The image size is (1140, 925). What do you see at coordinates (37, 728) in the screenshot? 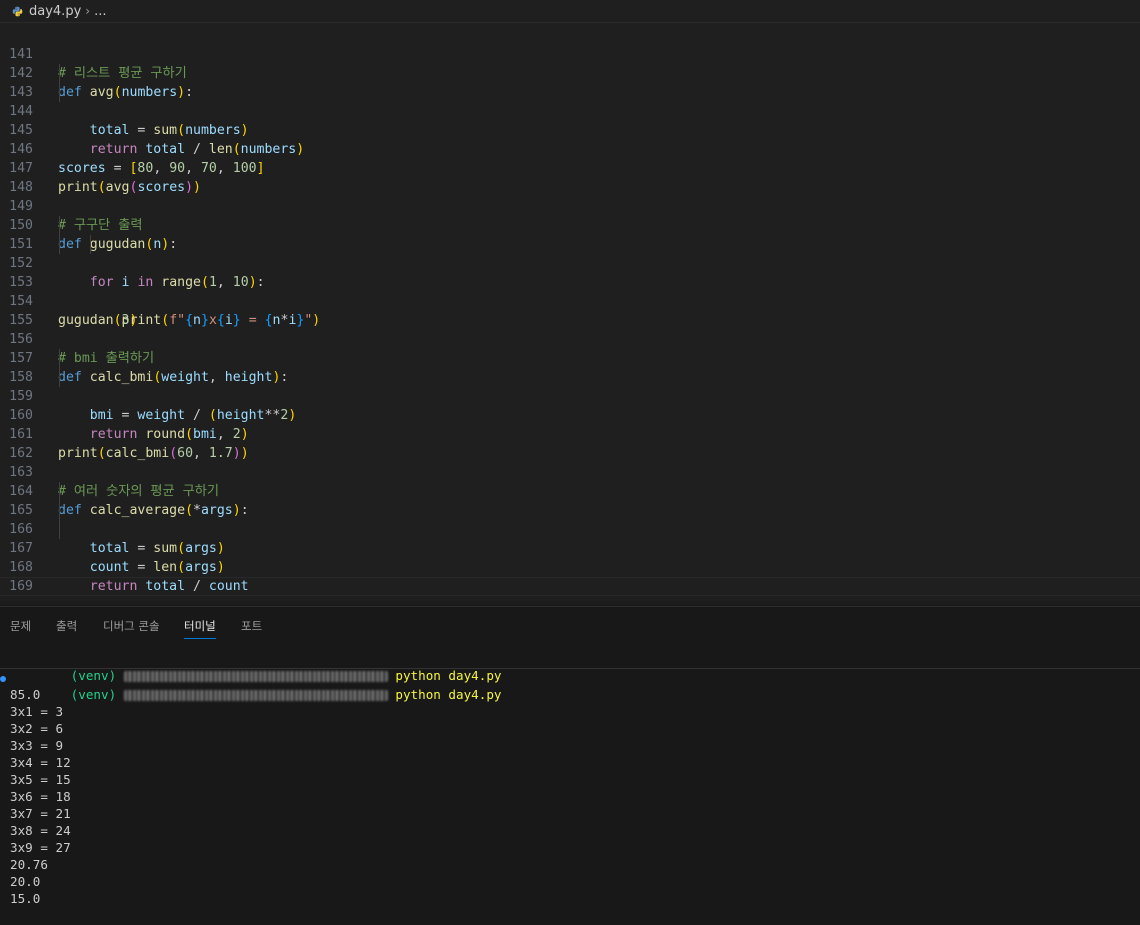
I see `terminal-output: 3x2 = 6` at bounding box center [37, 728].